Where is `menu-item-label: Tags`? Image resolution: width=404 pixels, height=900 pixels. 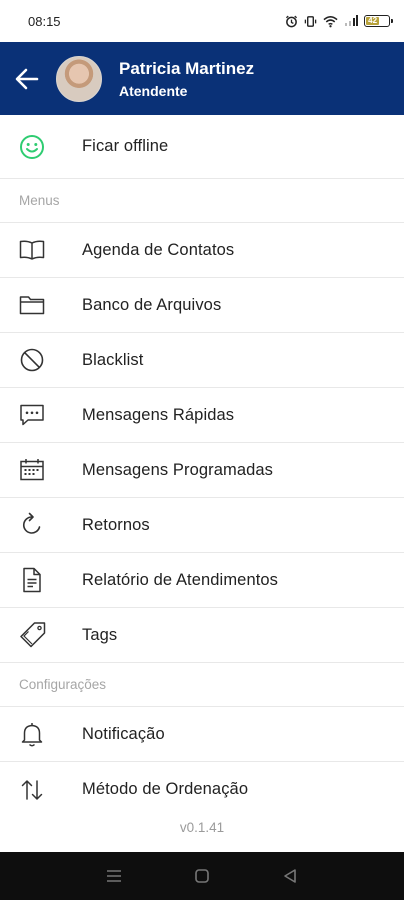
menu-item-label: Tags is located at coordinates (100, 634).